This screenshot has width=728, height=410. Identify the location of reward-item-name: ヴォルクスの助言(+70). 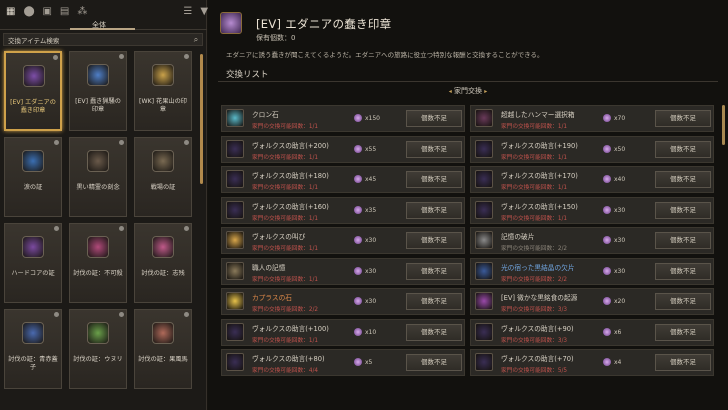
(537, 359).